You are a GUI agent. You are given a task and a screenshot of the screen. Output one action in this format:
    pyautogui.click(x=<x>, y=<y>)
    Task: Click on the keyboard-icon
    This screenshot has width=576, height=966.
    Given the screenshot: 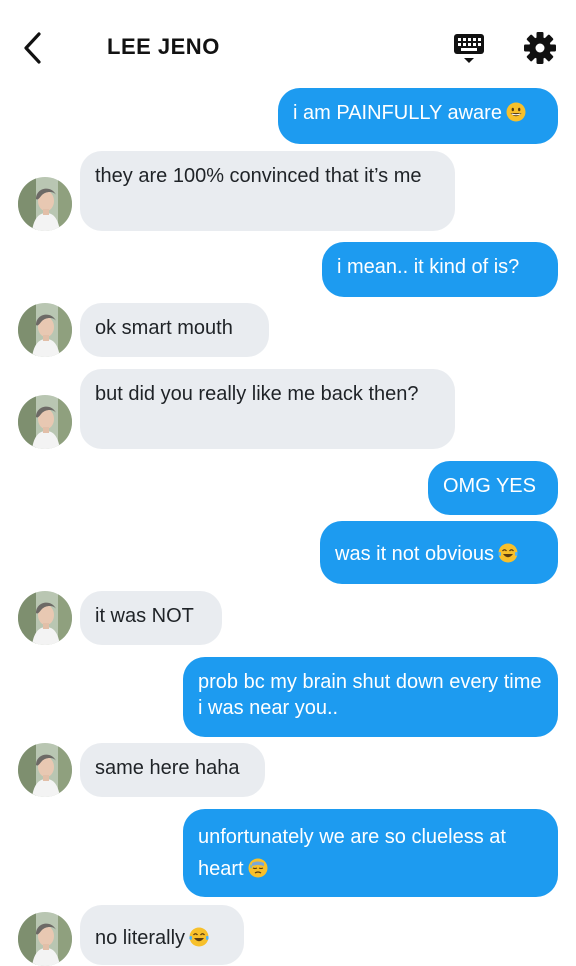 What is the action you would take?
    pyautogui.click(x=469, y=48)
    